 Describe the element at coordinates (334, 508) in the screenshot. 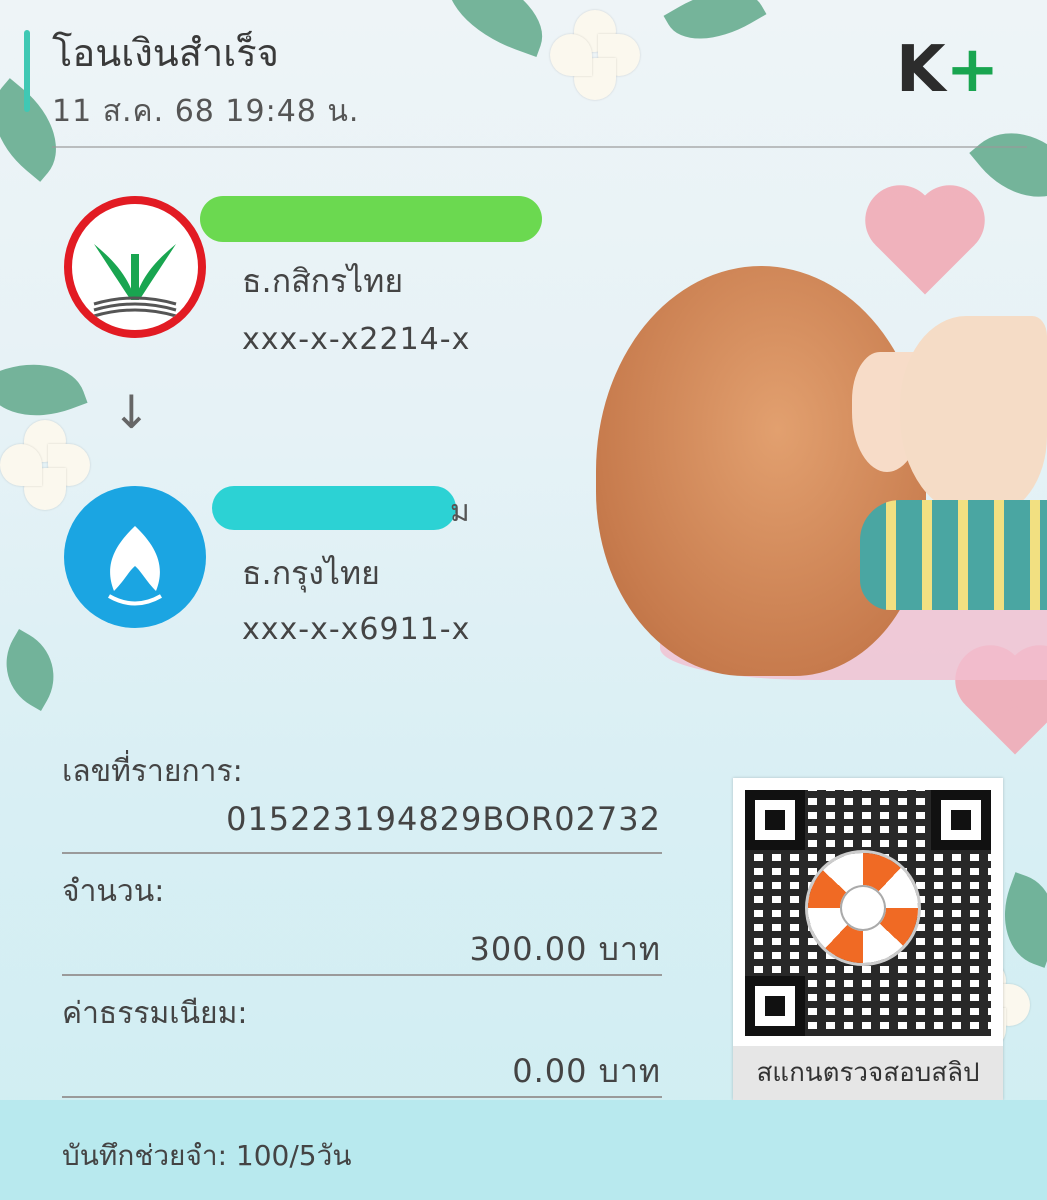

I see `receiver-name-redacted` at that location.